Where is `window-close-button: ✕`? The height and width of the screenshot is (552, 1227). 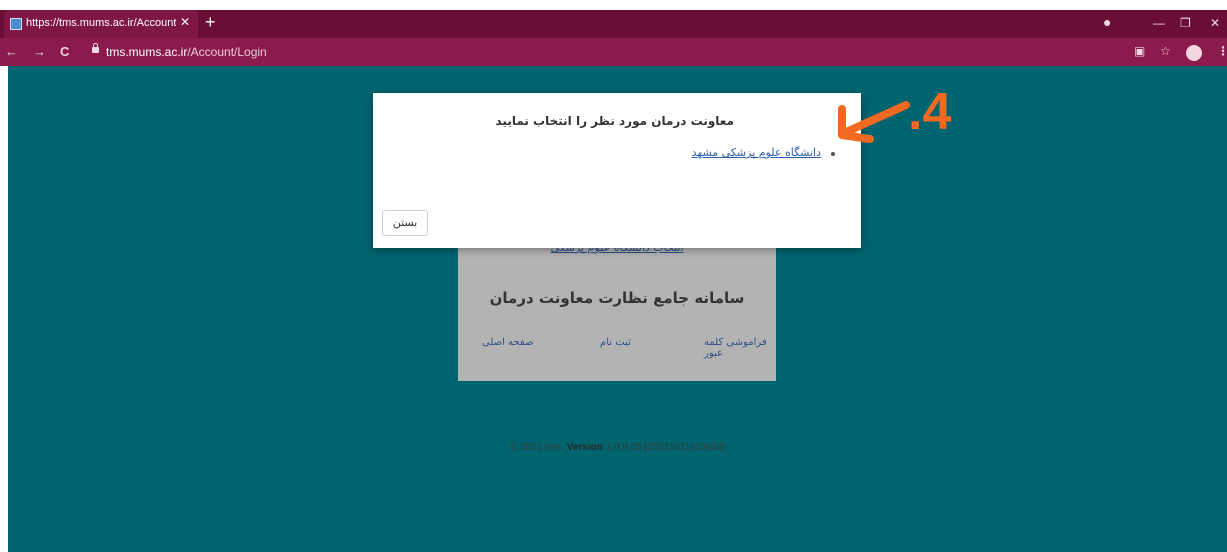
window-close-button: ✕ is located at coordinates (1215, 23).